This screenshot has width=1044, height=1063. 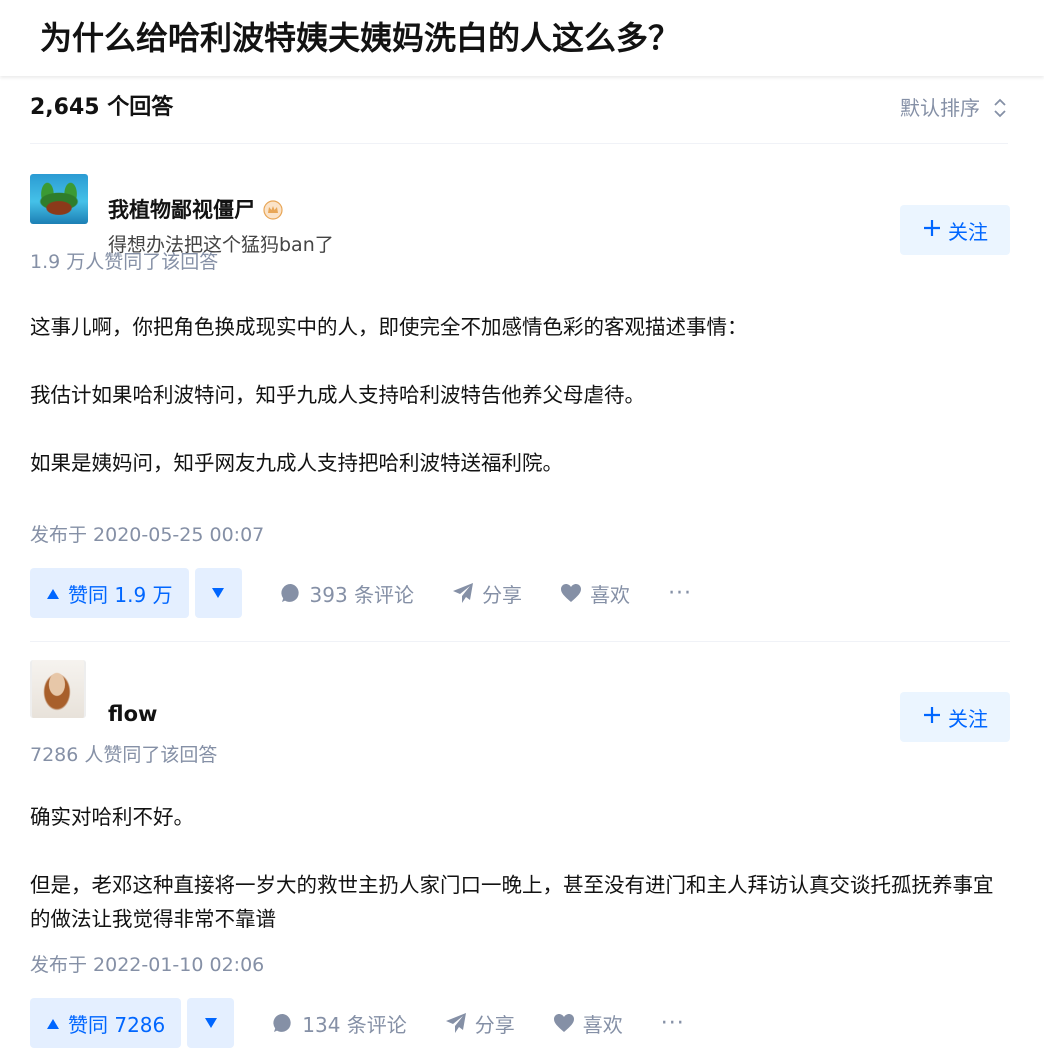 I want to click on action-bar: 赞同 7286 134 条评论 分享 喜欢 ···, so click(x=357, y=1023).